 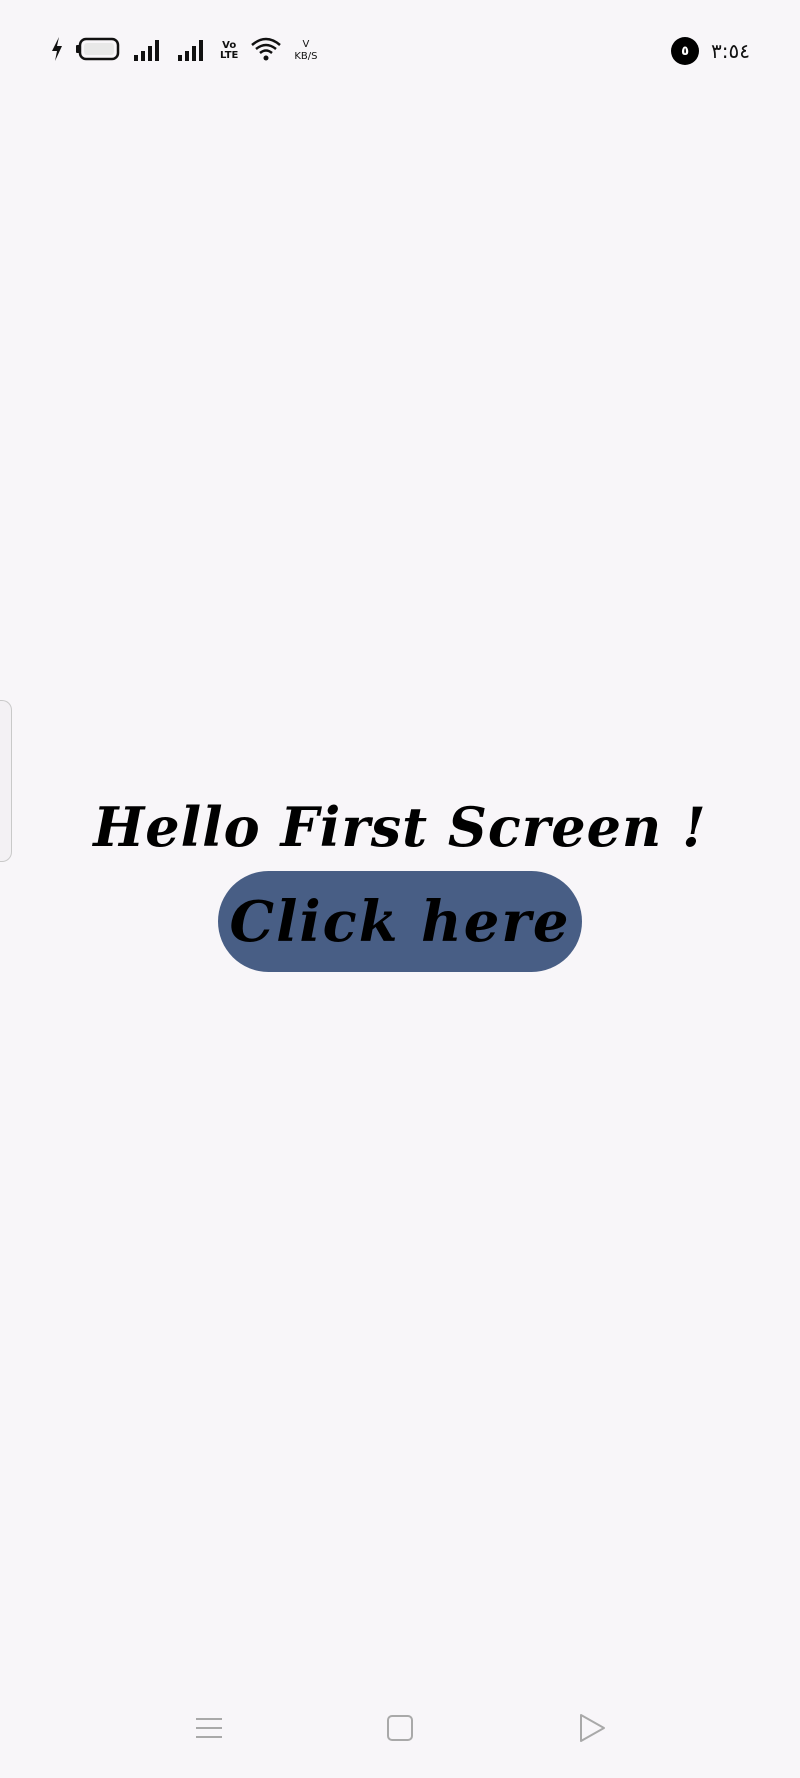 I want to click on network-speed: V KB/S, so click(x=305, y=51).